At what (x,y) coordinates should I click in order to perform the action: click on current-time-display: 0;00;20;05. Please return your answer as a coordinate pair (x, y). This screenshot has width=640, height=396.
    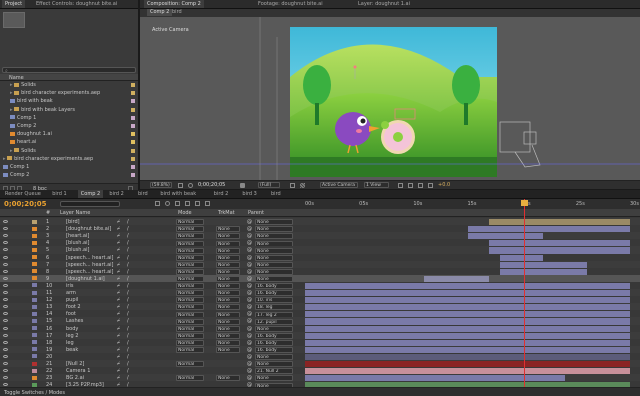
    Looking at the image, I should click on (211, 185).